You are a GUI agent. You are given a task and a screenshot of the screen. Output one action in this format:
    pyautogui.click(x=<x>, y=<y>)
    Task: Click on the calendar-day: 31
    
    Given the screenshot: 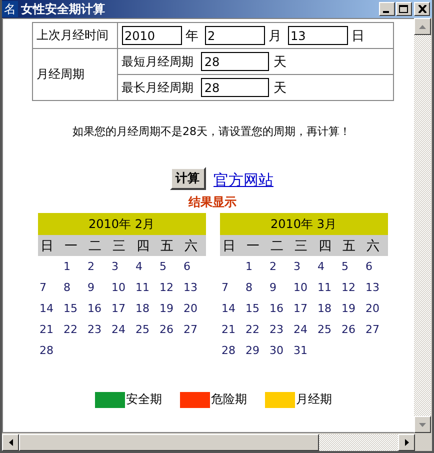 What is the action you would take?
    pyautogui.click(x=304, y=350)
    